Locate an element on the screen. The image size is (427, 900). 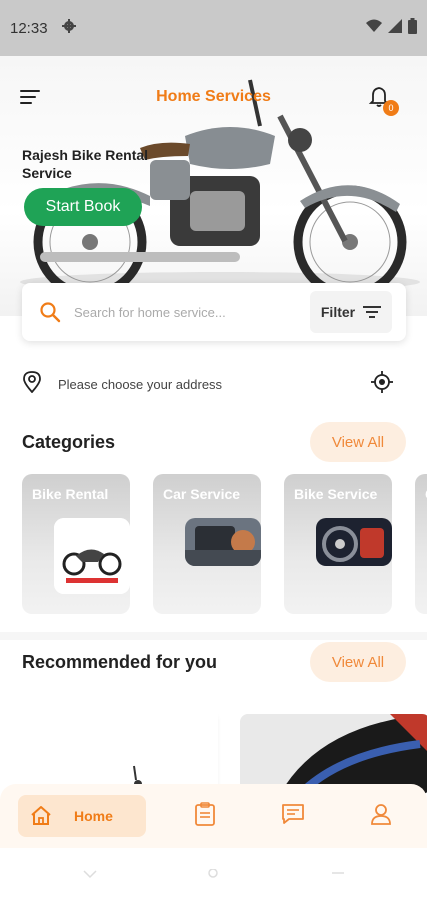
search-icon is located at coordinates (50, 312).